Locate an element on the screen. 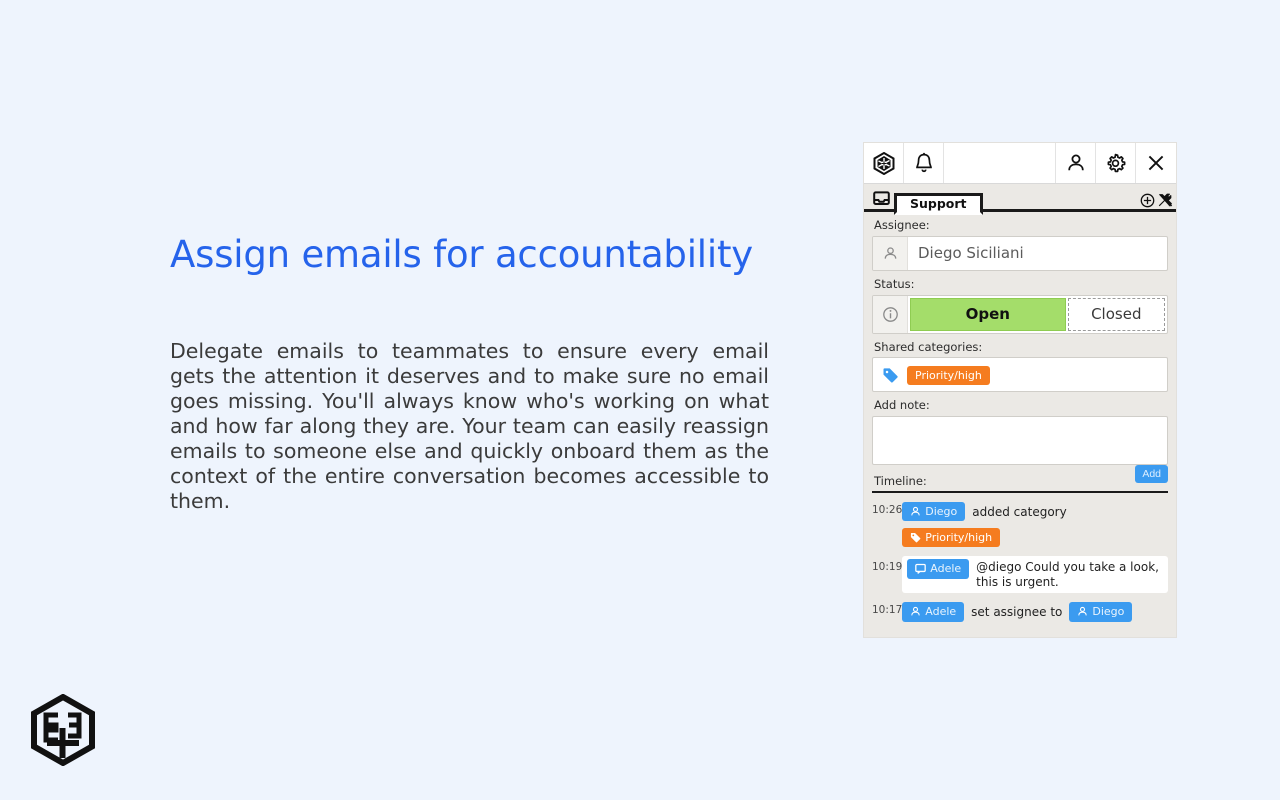 This screenshot has height=800, width=1280. status-option-closed: Closed is located at coordinates (1116, 314).